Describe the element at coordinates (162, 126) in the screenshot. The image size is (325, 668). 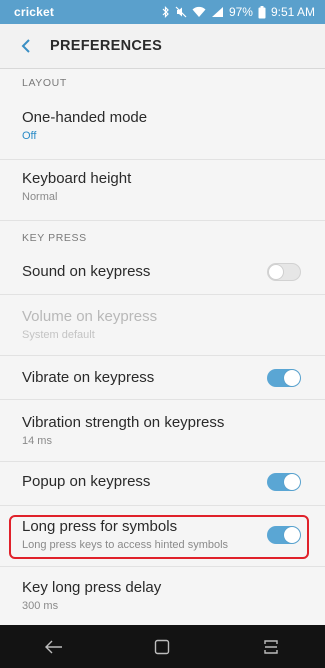
I see `setting-one-handed-mode: One-handed mode Off` at that location.